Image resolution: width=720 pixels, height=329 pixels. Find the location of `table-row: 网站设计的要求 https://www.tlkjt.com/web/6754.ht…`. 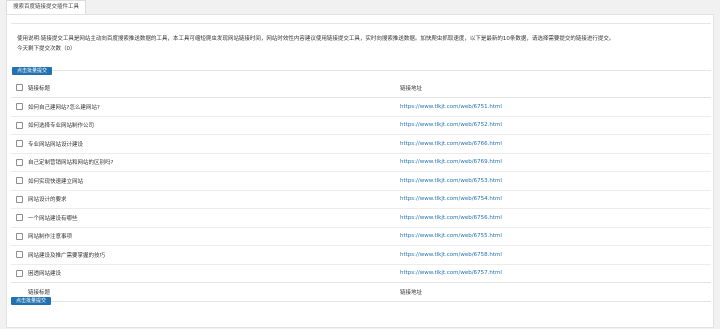

table-row: 网站设计的要求 https://www.tlkjt.com/web/6754.ht… is located at coordinates (361, 199).